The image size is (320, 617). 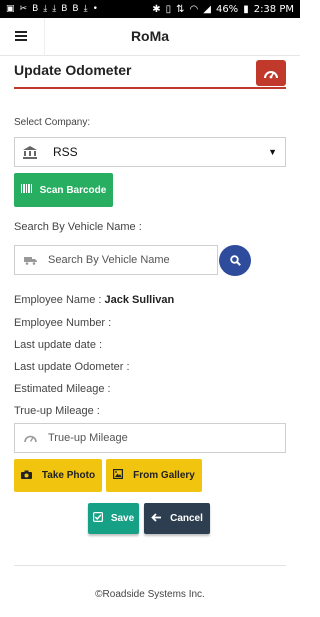 I want to click on battery-icon: ▮, so click(x=246, y=9).